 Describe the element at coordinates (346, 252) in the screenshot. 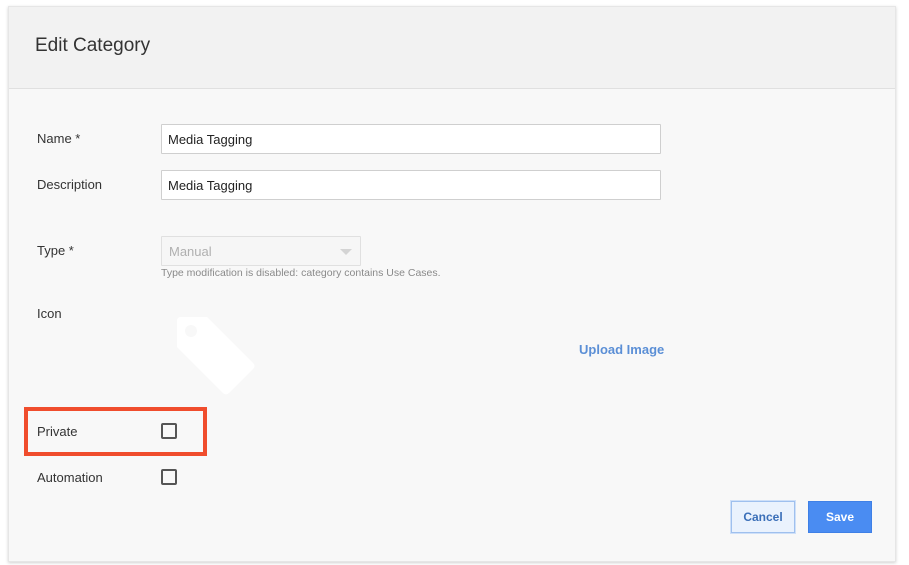

I see `chevron-down-icon` at that location.